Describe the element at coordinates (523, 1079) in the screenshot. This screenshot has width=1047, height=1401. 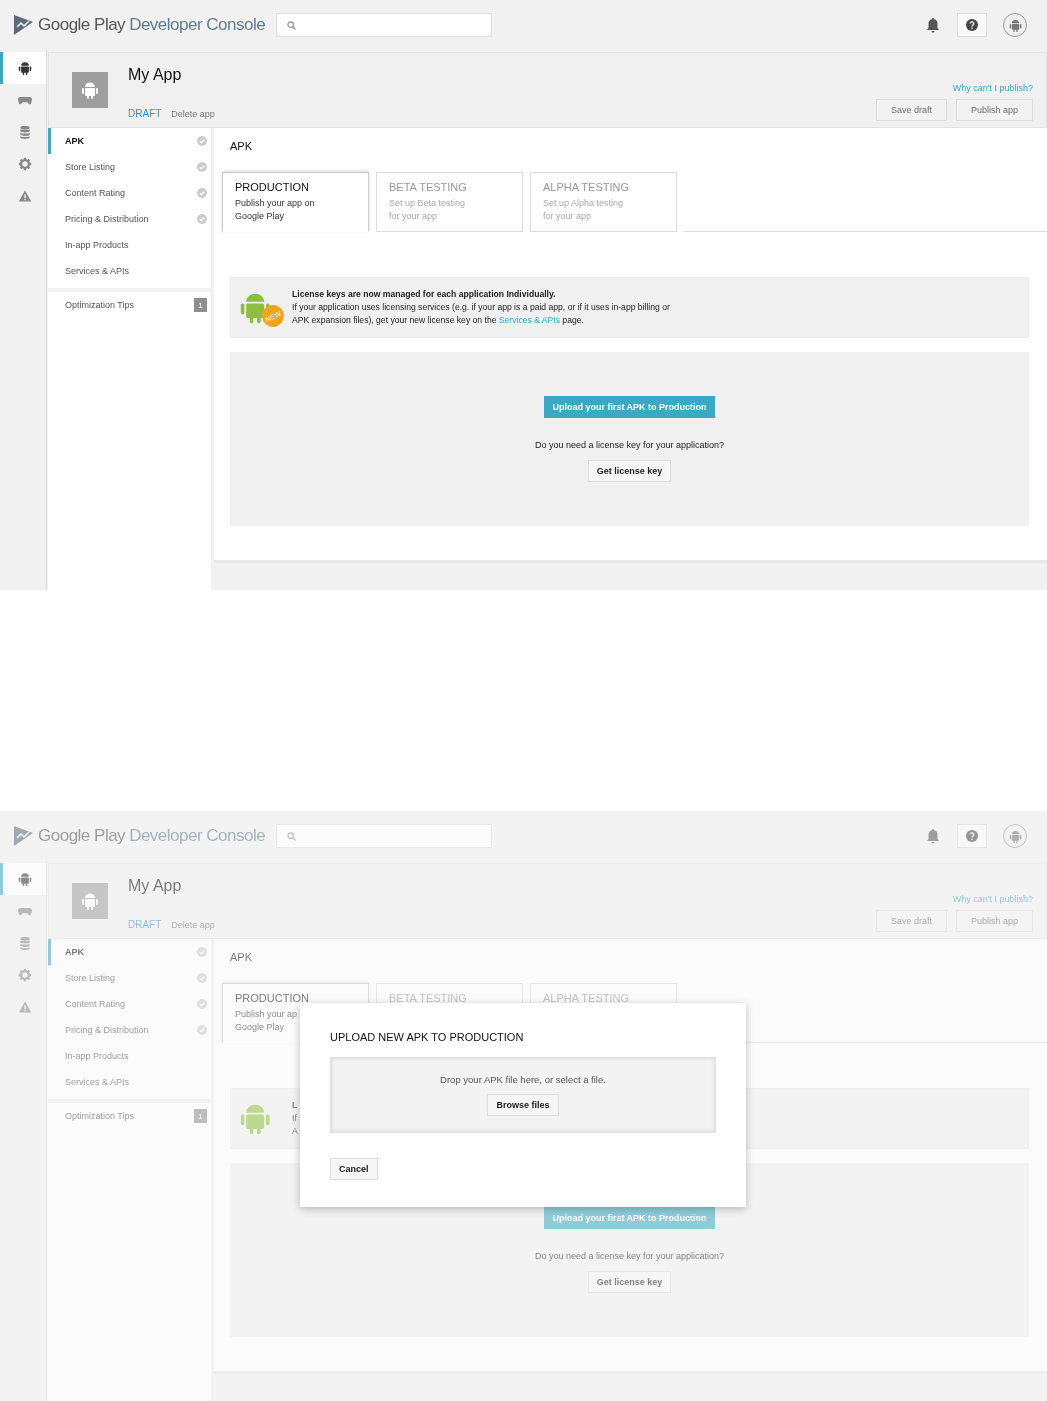
I see `drop-hint: Drop your APK file here, or select a file.` at that location.